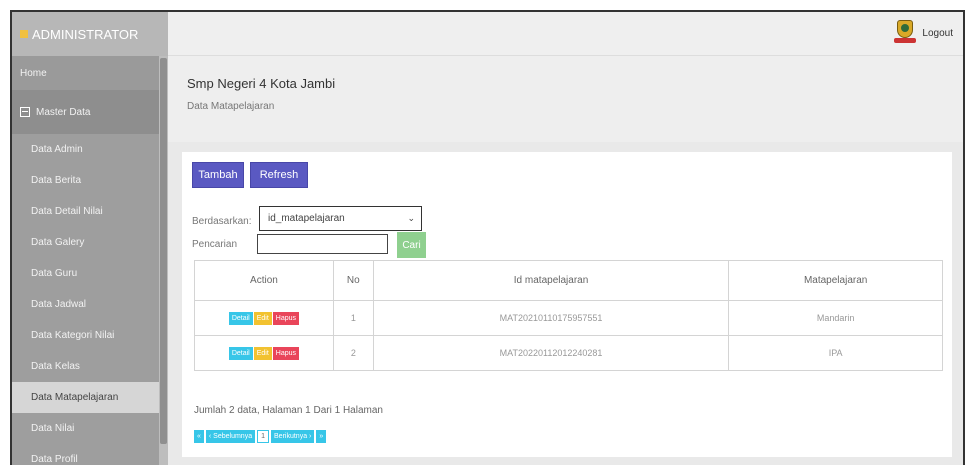 The width and height of the screenshot is (975, 465). What do you see at coordinates (24, 34) in the screenshot?
I see `brand-logo-icon` at bounding box center [24, 34].